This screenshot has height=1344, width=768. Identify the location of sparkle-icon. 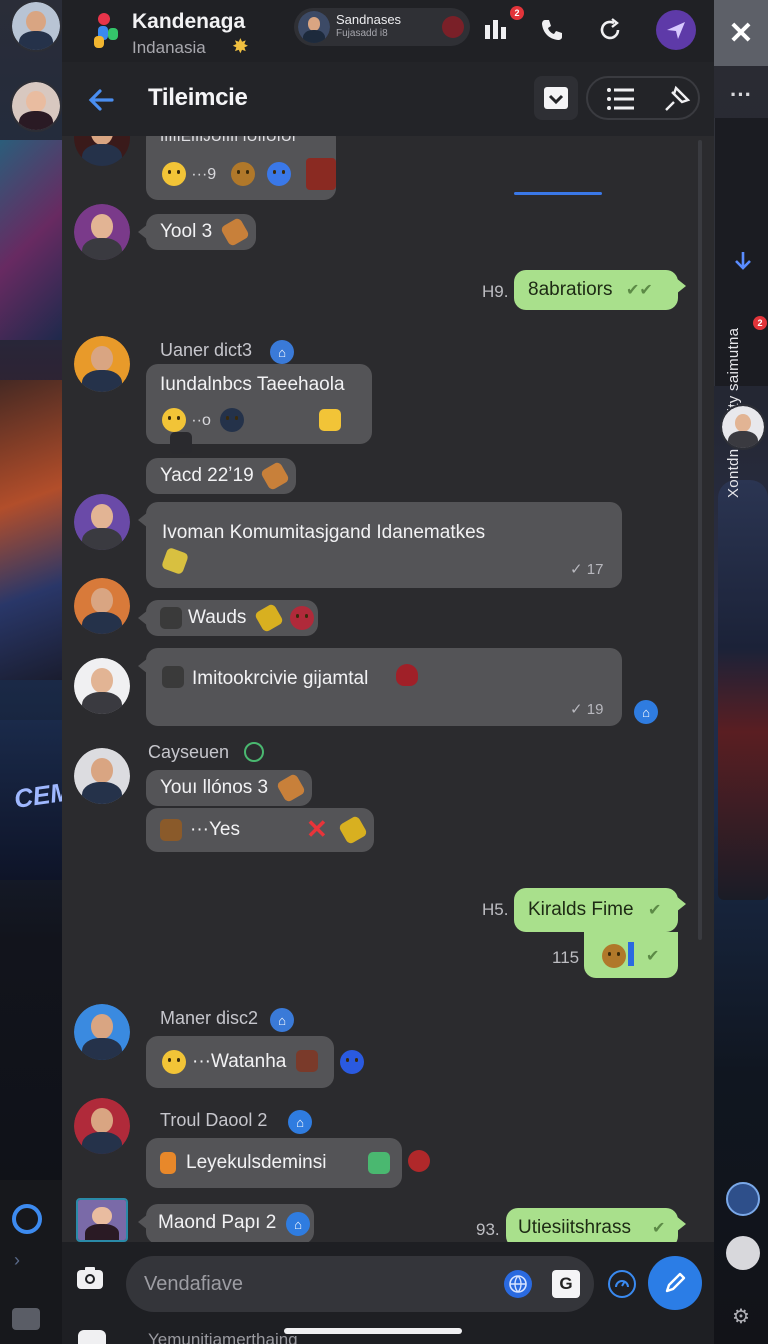
(352, 1062).